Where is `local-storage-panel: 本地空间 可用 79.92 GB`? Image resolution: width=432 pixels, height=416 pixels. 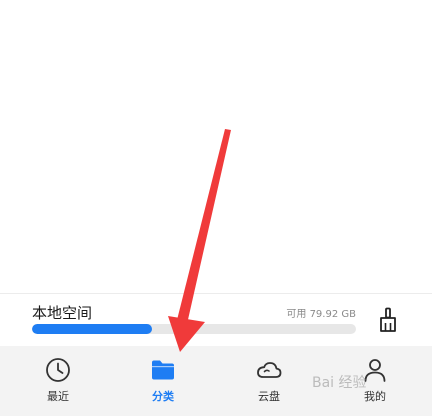
local-storage-panel: 本地空间 可用 79.92 GB is located at coordinates (216, 320).